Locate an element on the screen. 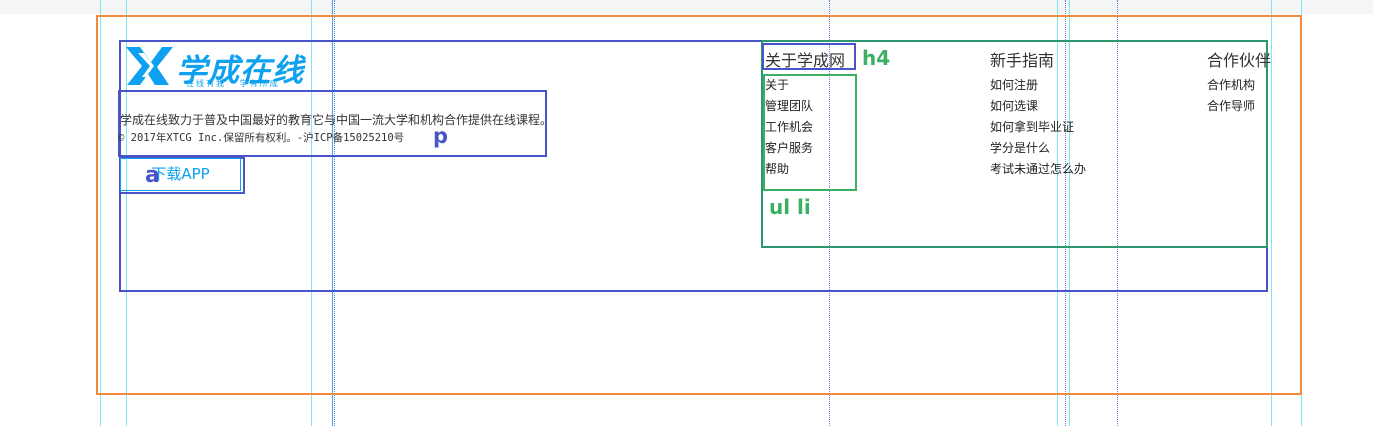 The image size is (1373, 426). column-title-guide: 新手指南 is located at coordinates (1022, 60).